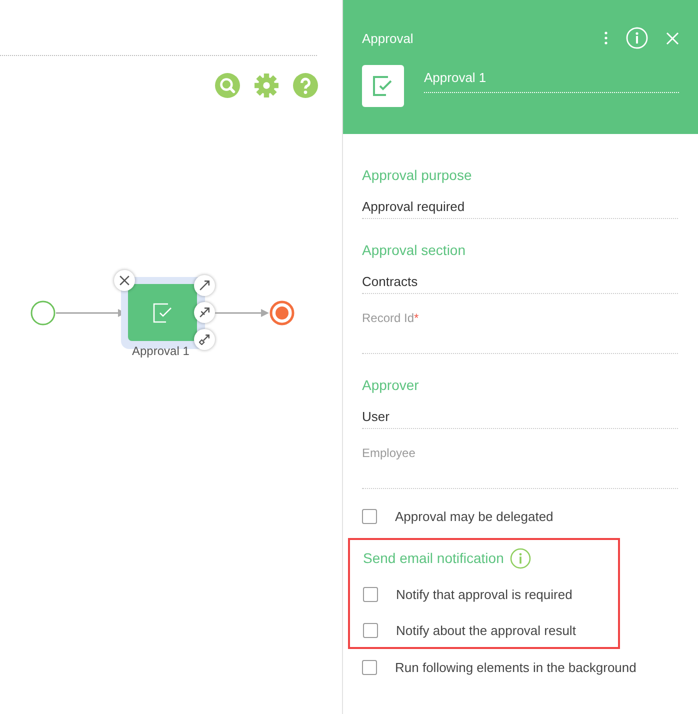 This screenshot has width=698, height=714. Describe the element at coordinates (486, 630) in the screenshot. I see `checkbox-label: Notify about the approval result` at that location.